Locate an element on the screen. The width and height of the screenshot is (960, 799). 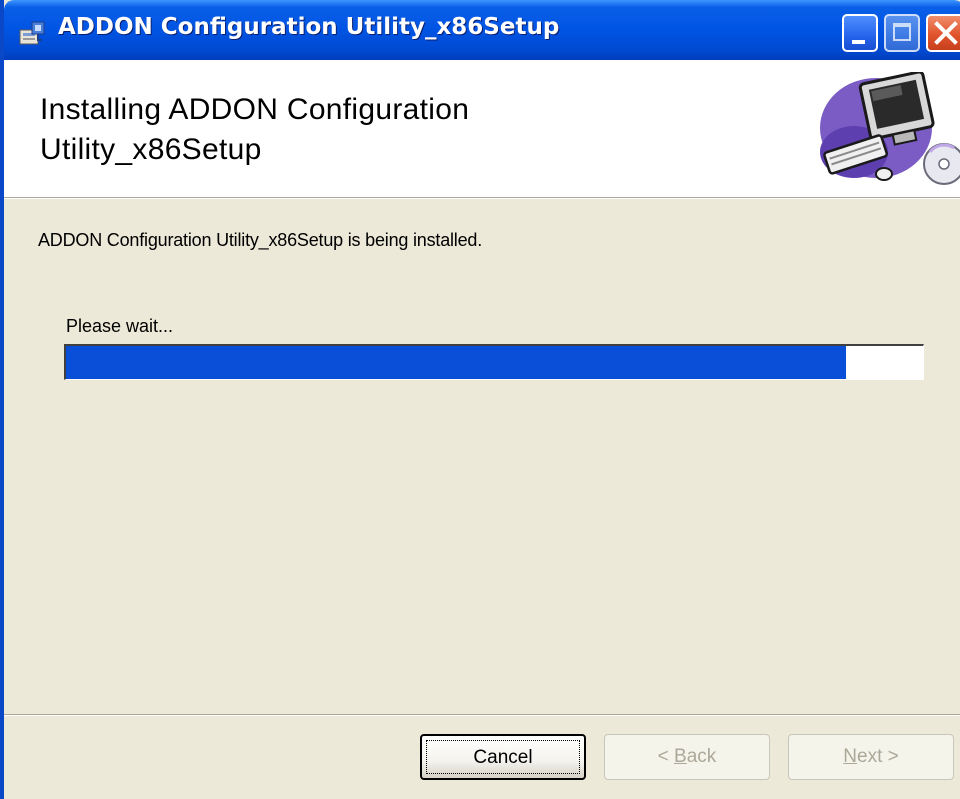
header-divider is located at coordinates (482, 198).